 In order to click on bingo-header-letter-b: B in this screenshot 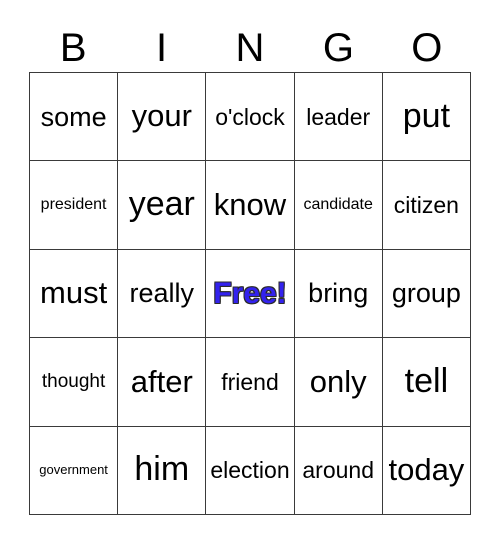, I will do `click(73, 48)`.